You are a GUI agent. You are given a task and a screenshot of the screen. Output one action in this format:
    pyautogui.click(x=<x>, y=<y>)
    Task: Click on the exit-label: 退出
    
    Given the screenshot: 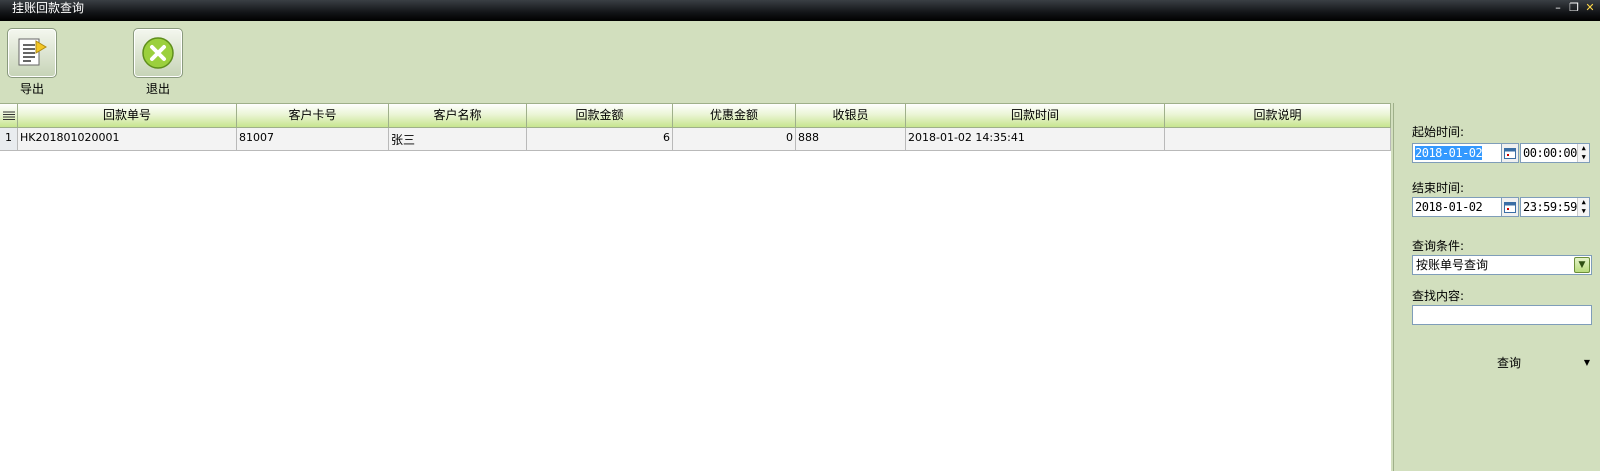 What is the action you would take?
    pyautogui.click(x=157, y=89)
    